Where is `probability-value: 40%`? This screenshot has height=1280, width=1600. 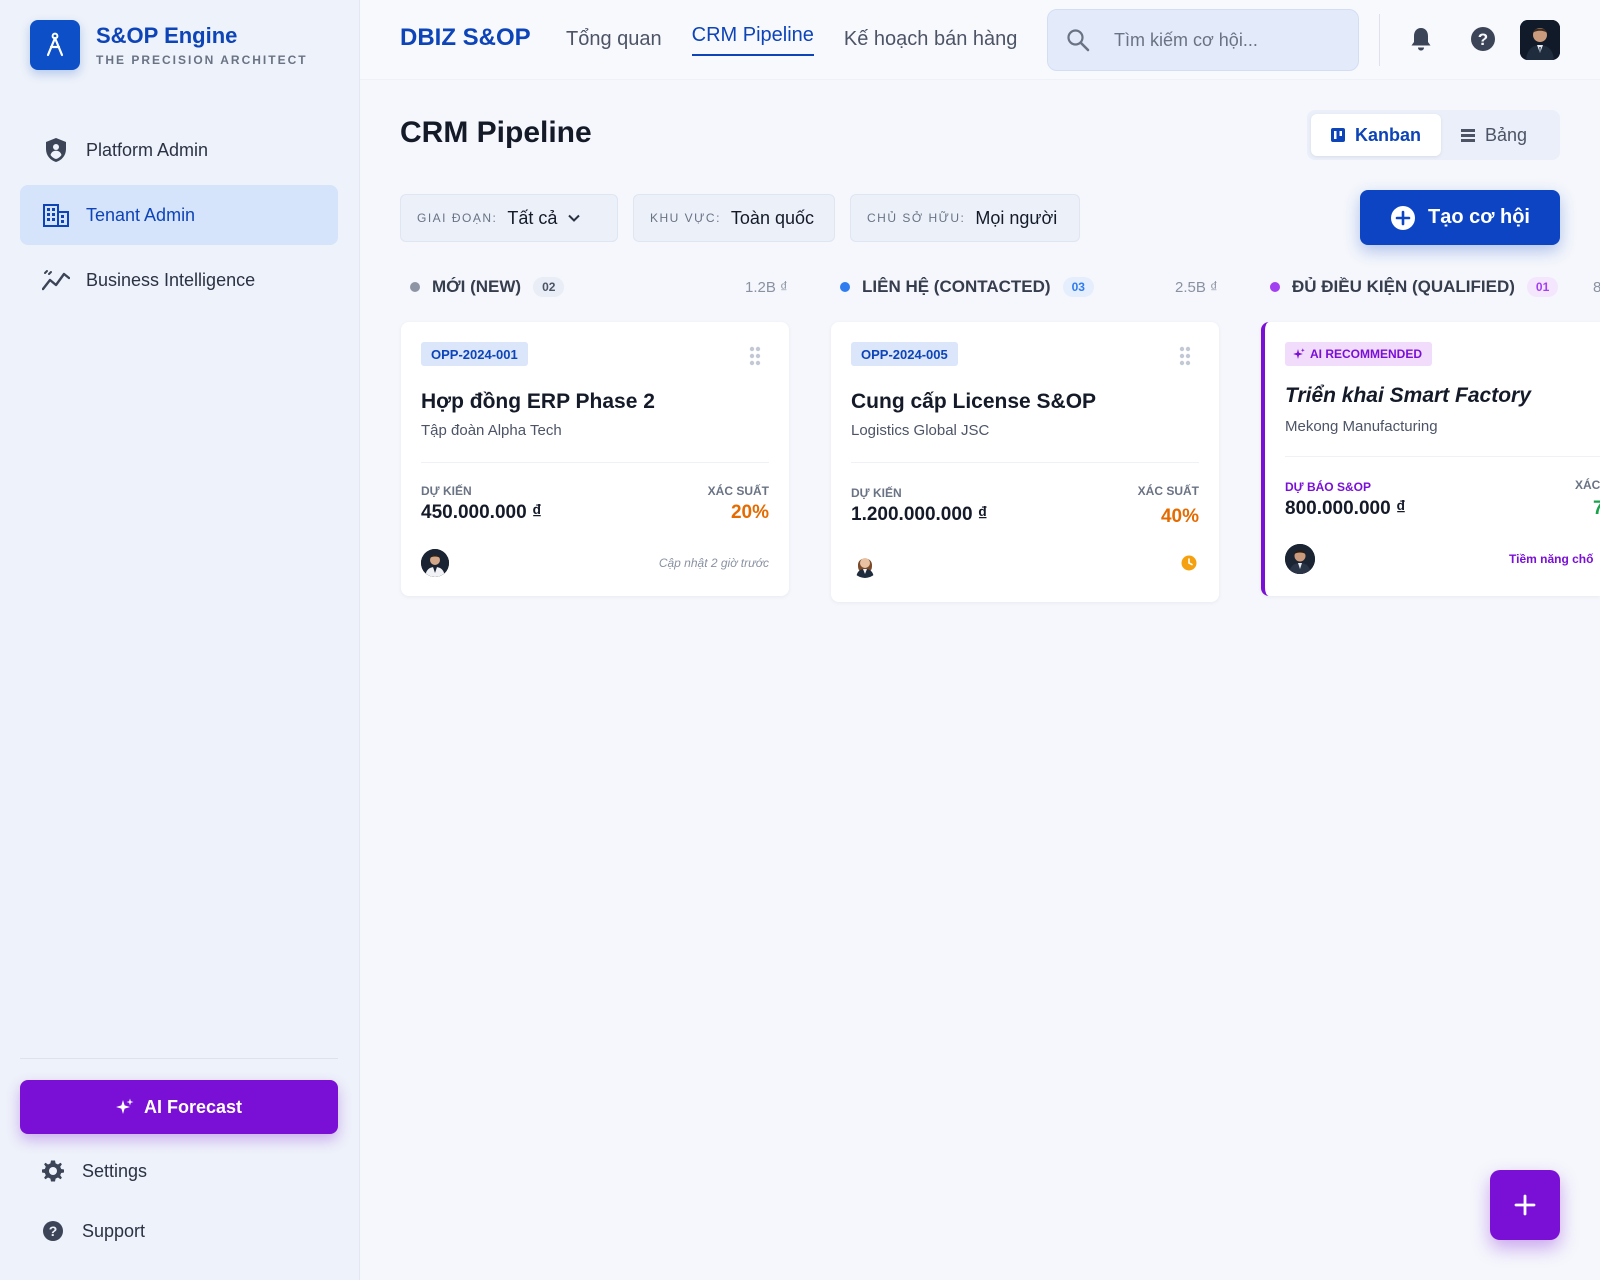
probability-value: 40% is located at coordinates (1179, 516).